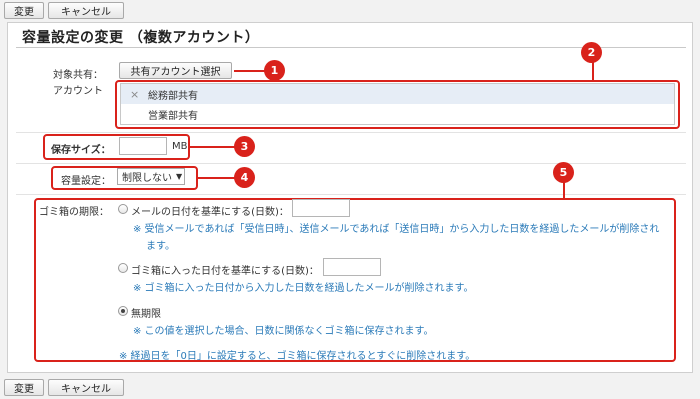 This screenshot has height=399, width=700. Describe the element at coordinates (563, 172) in the screenshot. I see `callout-badge-5: 5` at that location.